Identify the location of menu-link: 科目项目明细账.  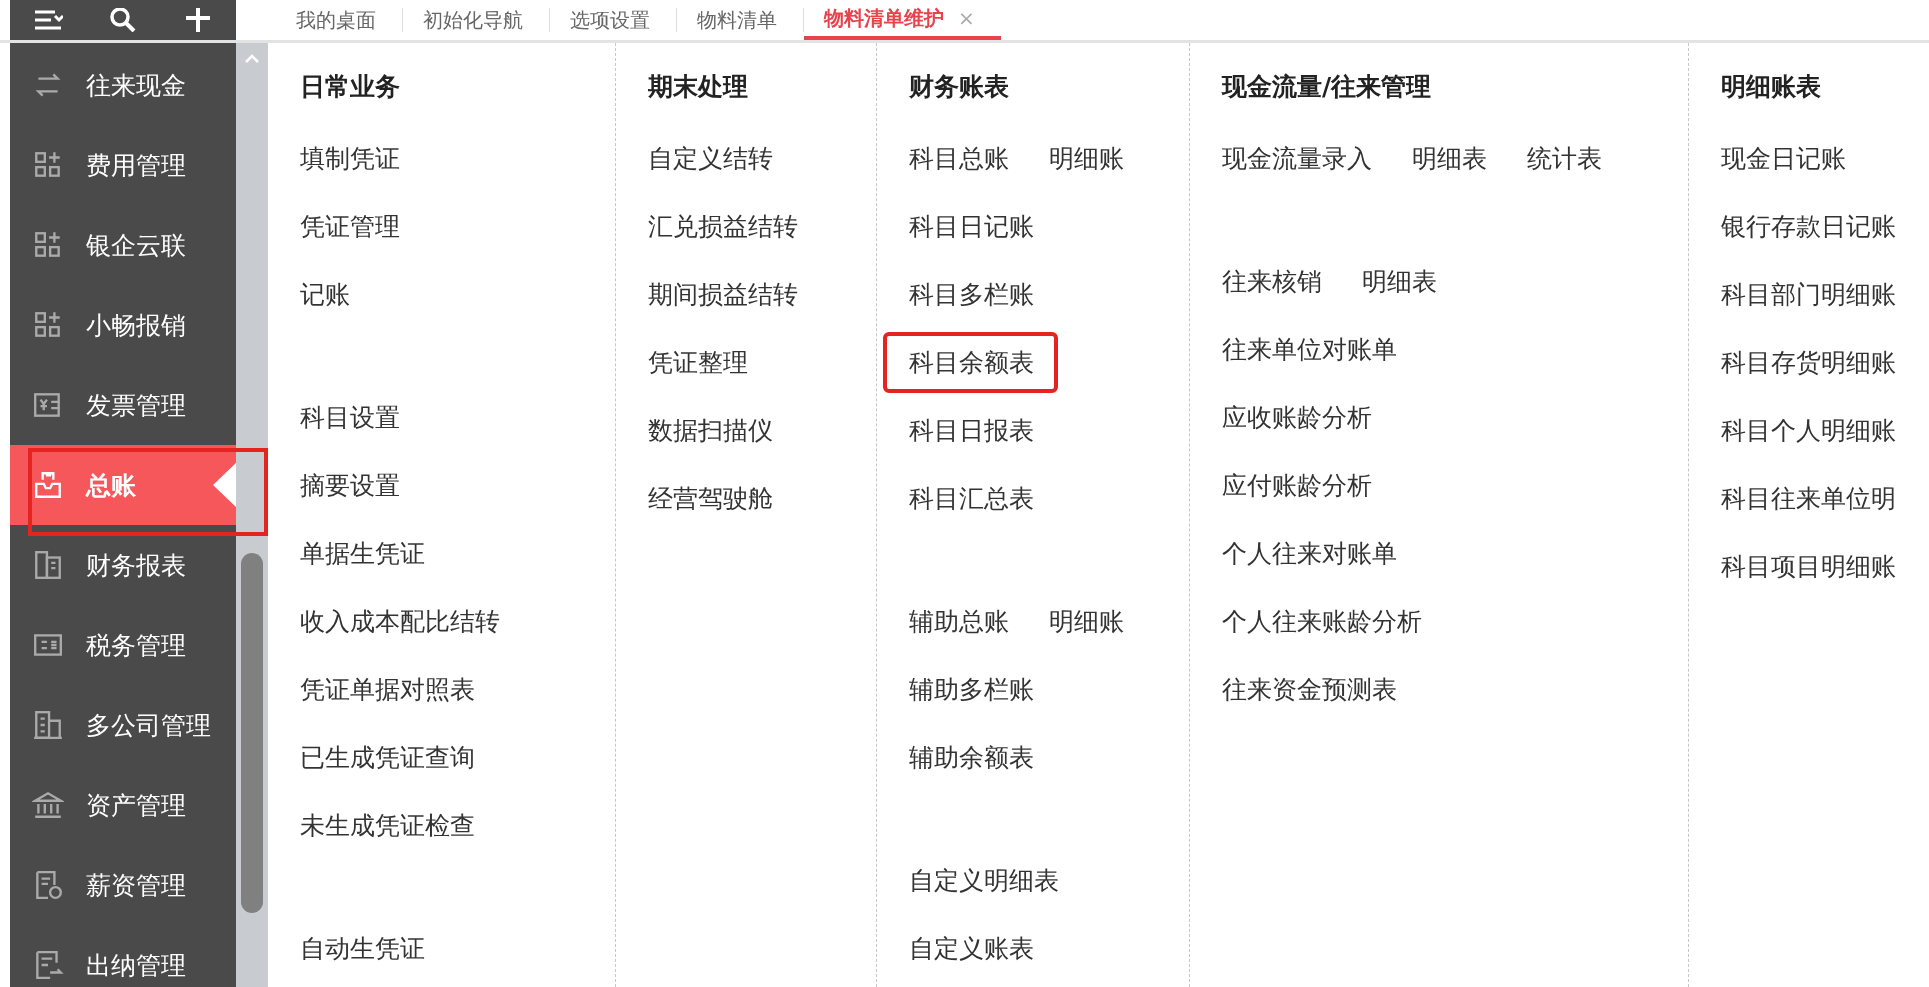
(1808, 566).